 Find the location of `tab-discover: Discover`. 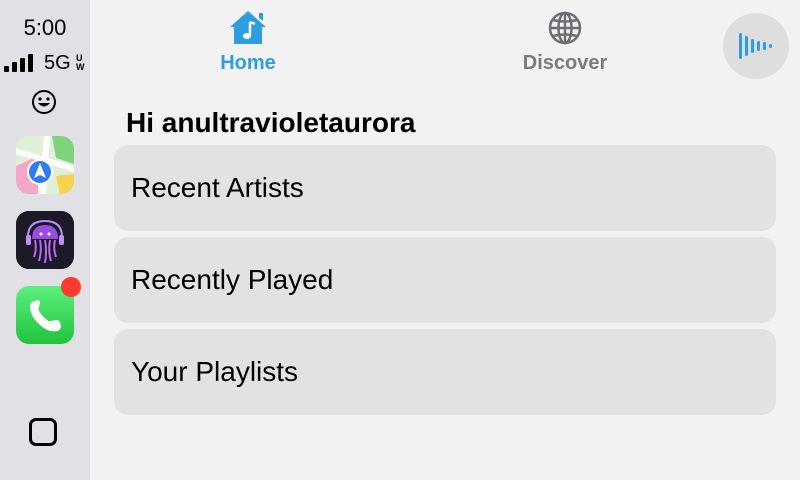

tab-discover: Discover is located at coordinates (565, 43).